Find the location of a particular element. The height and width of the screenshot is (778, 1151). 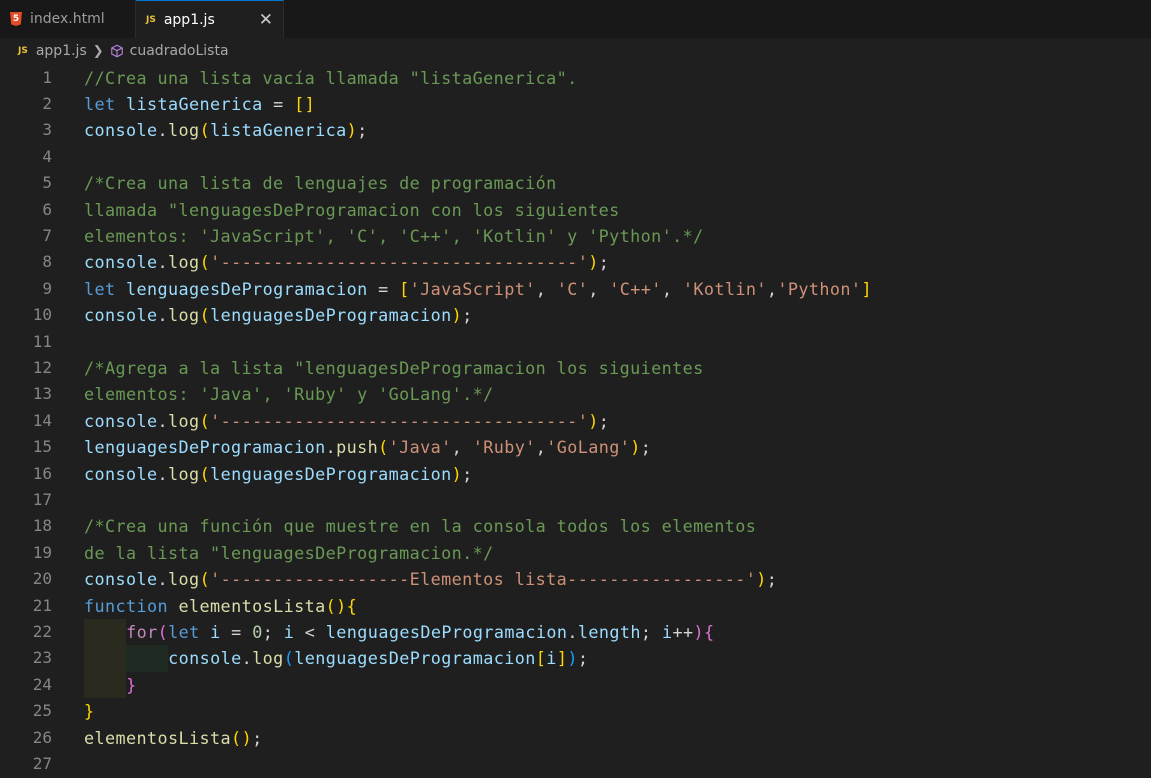

code-text: console.log(listaGenerica); is located at coordinates (226, 130).